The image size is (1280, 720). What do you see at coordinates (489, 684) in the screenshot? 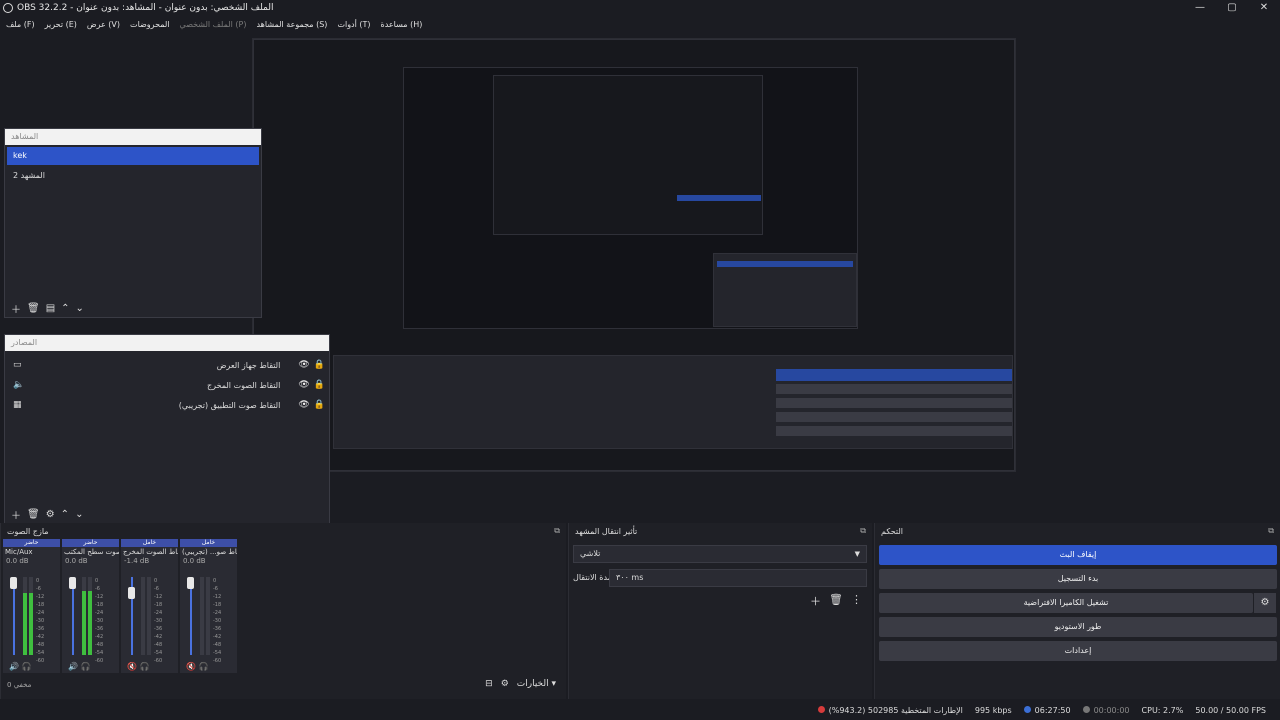
I see `layout-icon: ⊟` at bounding box center [489, 684].